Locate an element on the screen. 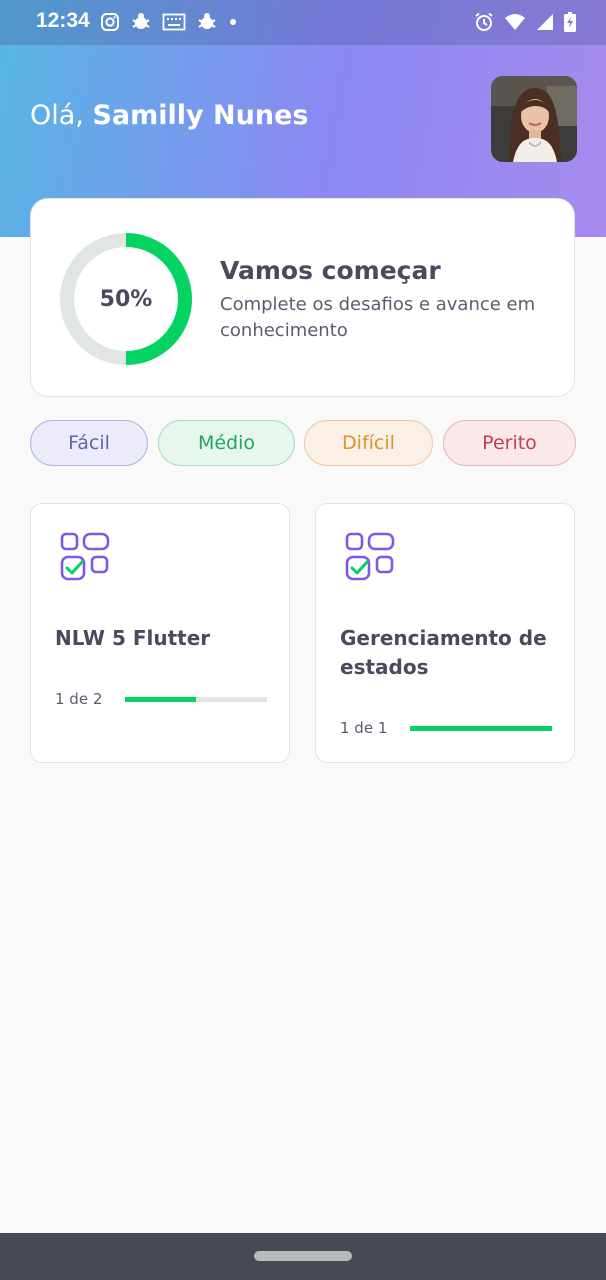 The height and width of the screenshot is (1280, 606). greeting-prefix: Olá, is located at coordinates (61, 115).